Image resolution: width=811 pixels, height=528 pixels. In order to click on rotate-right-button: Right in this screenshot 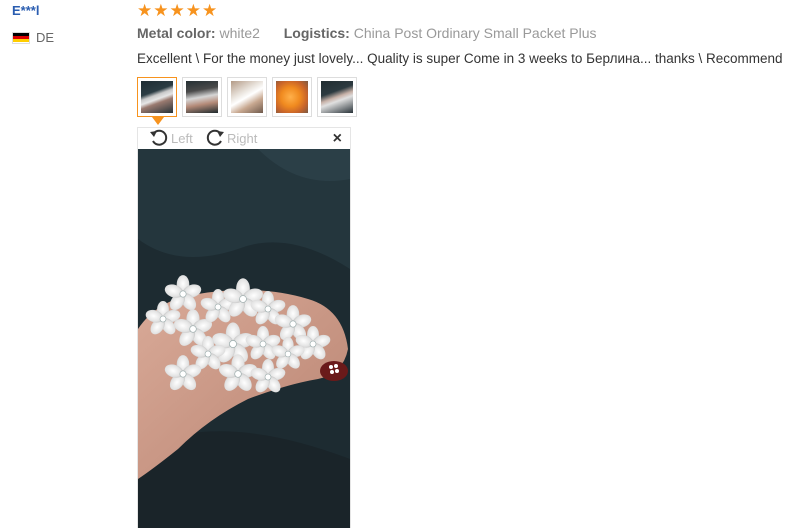, I will do `click(230, 138)`.